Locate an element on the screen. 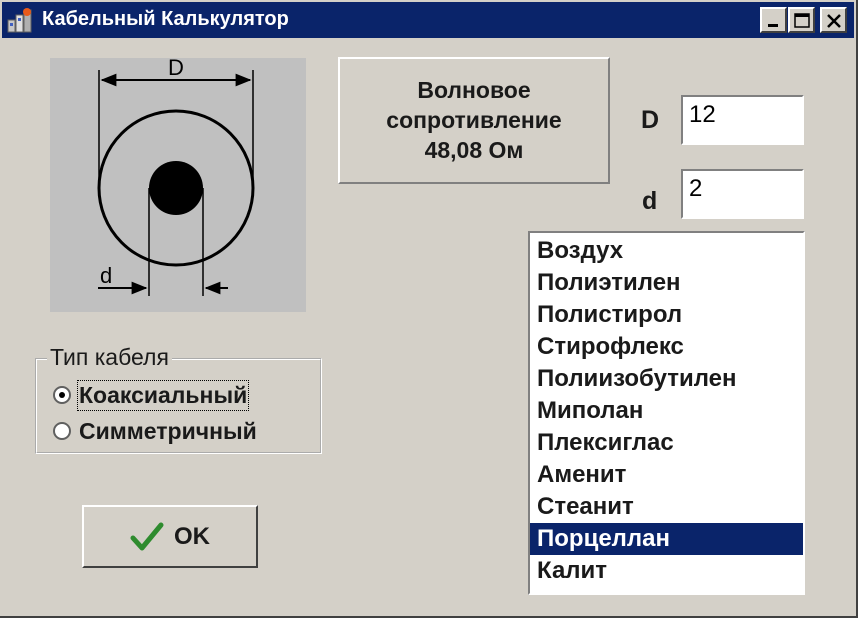 Image resolution: width=858 pixels, height=618 pixels. maximize-icon is located at coordinates (802, 20).